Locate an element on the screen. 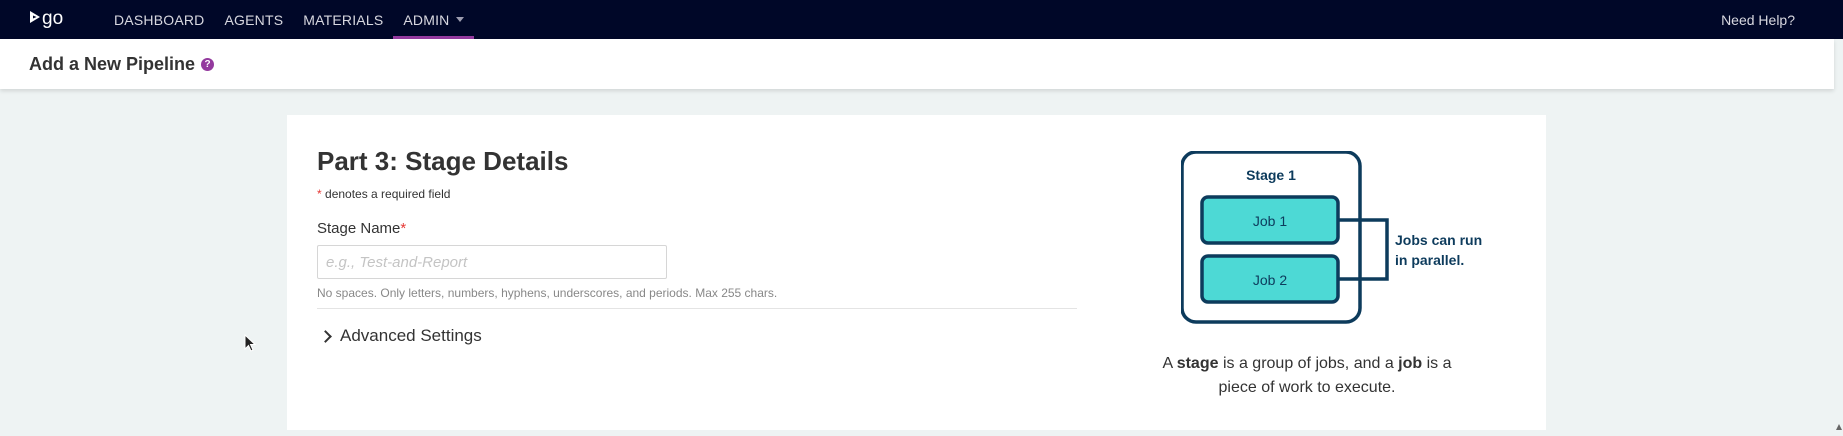 This screenshot has height=436, width=1843. main-nav: DASHBOARD AGENTS MATERIALS ADMIN is located at coordinates (289, 19).